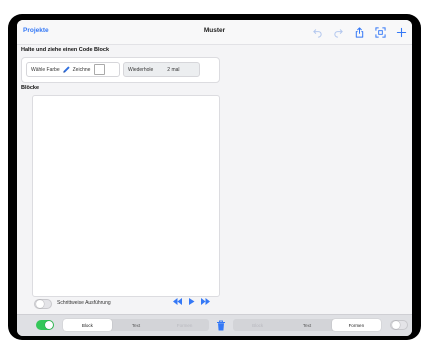  I want to click on repeat-block: Wiederhole 2 mal, so click(161, 69).